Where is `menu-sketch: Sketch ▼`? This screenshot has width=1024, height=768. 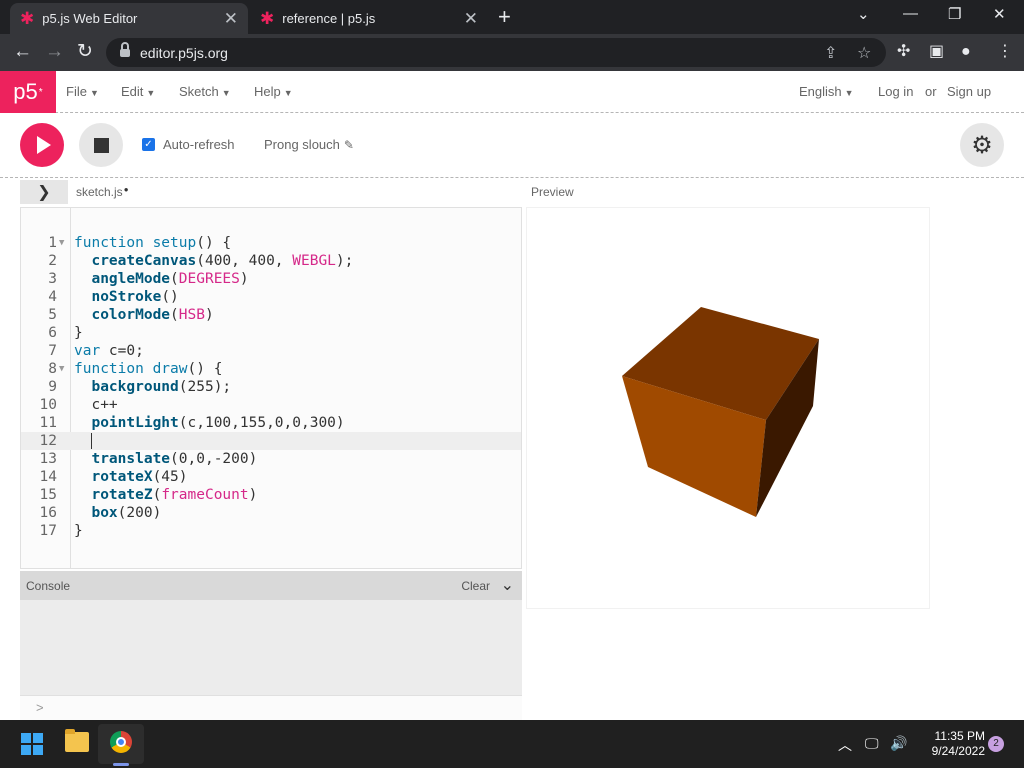
menu-sketch: Sketch ▼ is located at coordinates (205, 91).